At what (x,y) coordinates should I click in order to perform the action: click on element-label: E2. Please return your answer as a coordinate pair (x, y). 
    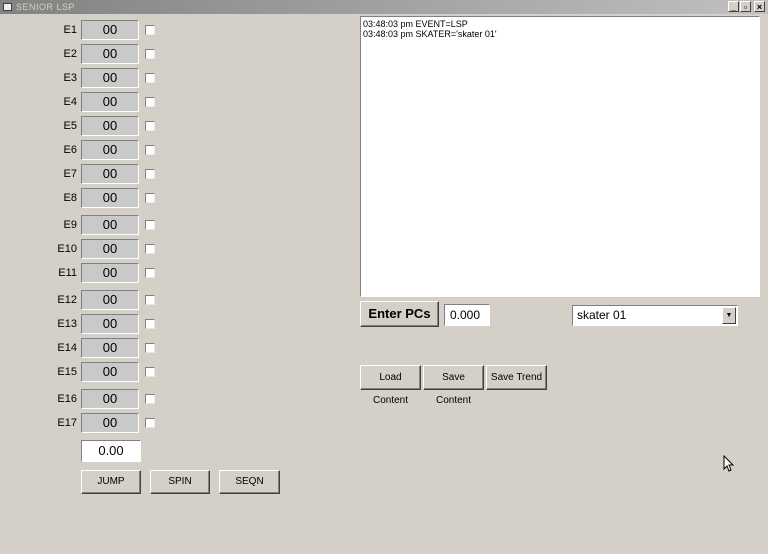
    Looking at the image, I should click on (70, 54).